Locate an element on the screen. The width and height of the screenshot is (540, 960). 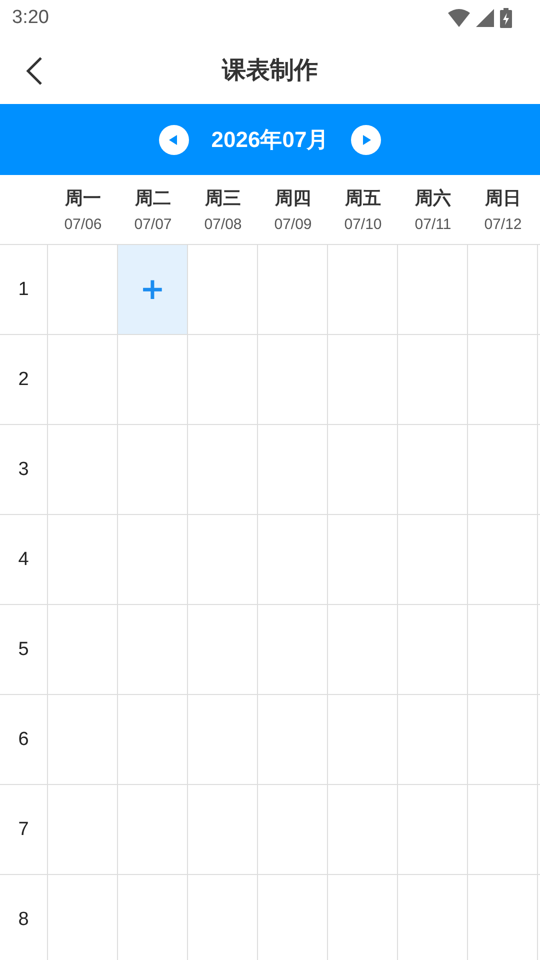
weekday-label: 周二 is located at coordinates (153, 198).